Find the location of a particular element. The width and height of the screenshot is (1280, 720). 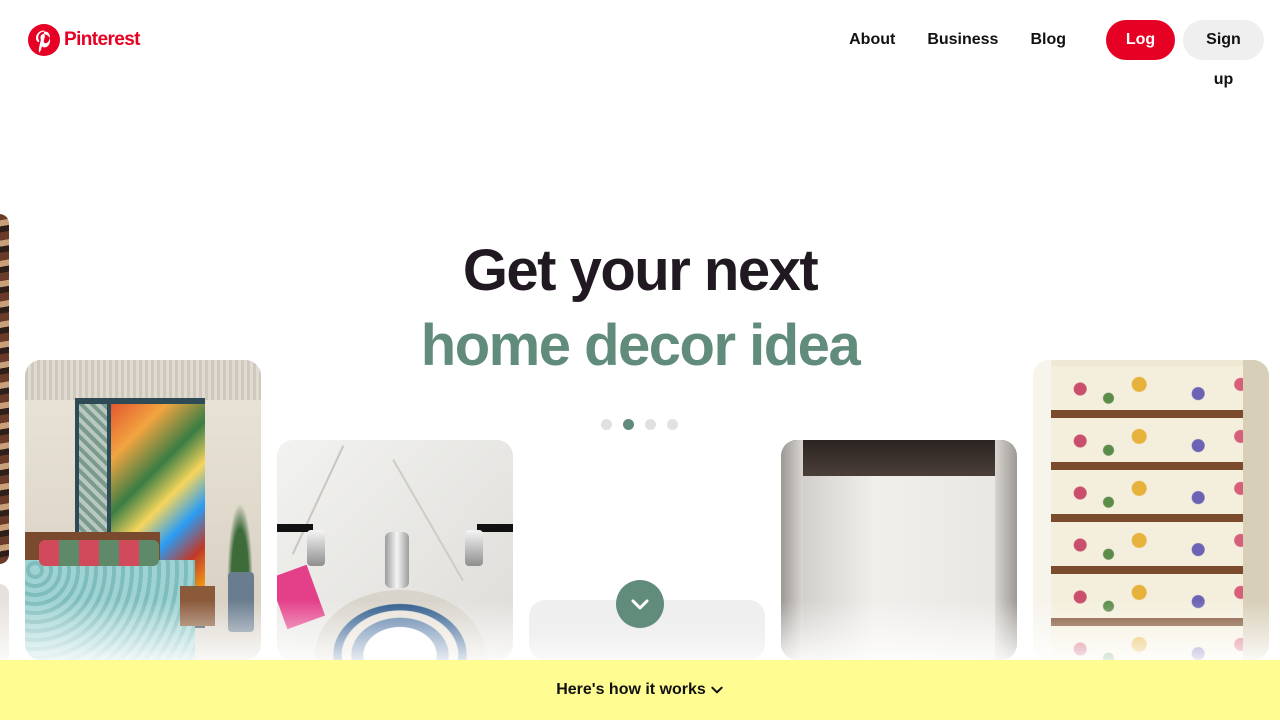

pinterest-logo-icon is located at coordinates (44, 40).